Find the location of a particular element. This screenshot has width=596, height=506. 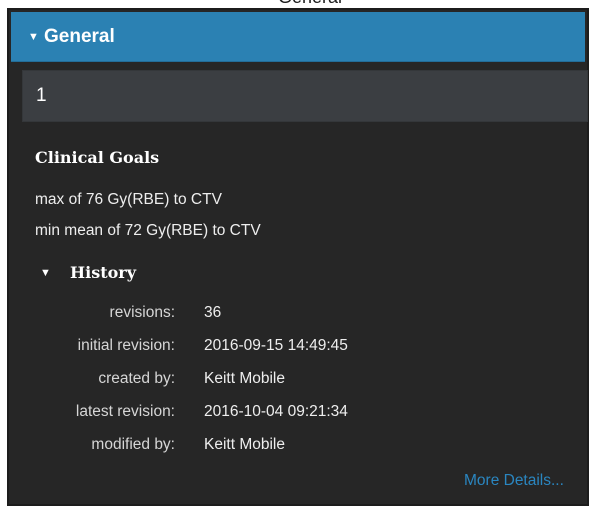

history-value-initial-revision: 2016-09-15 14:49:45 is located at coordinates (276, 345).